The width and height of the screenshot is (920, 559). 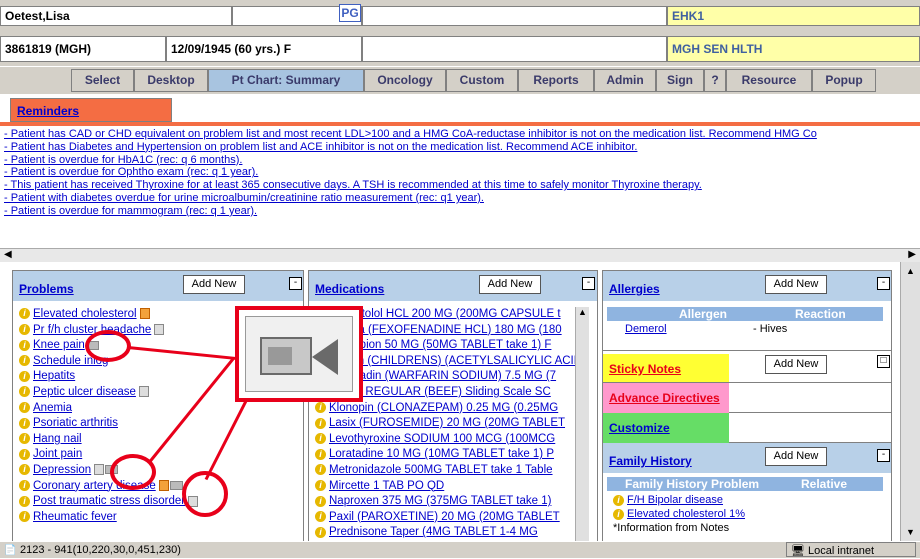 What do you see at coordinates (171, 80) in the screenshot?
I see `nav-desktop: Desktop` at bounding box center [171, 80].